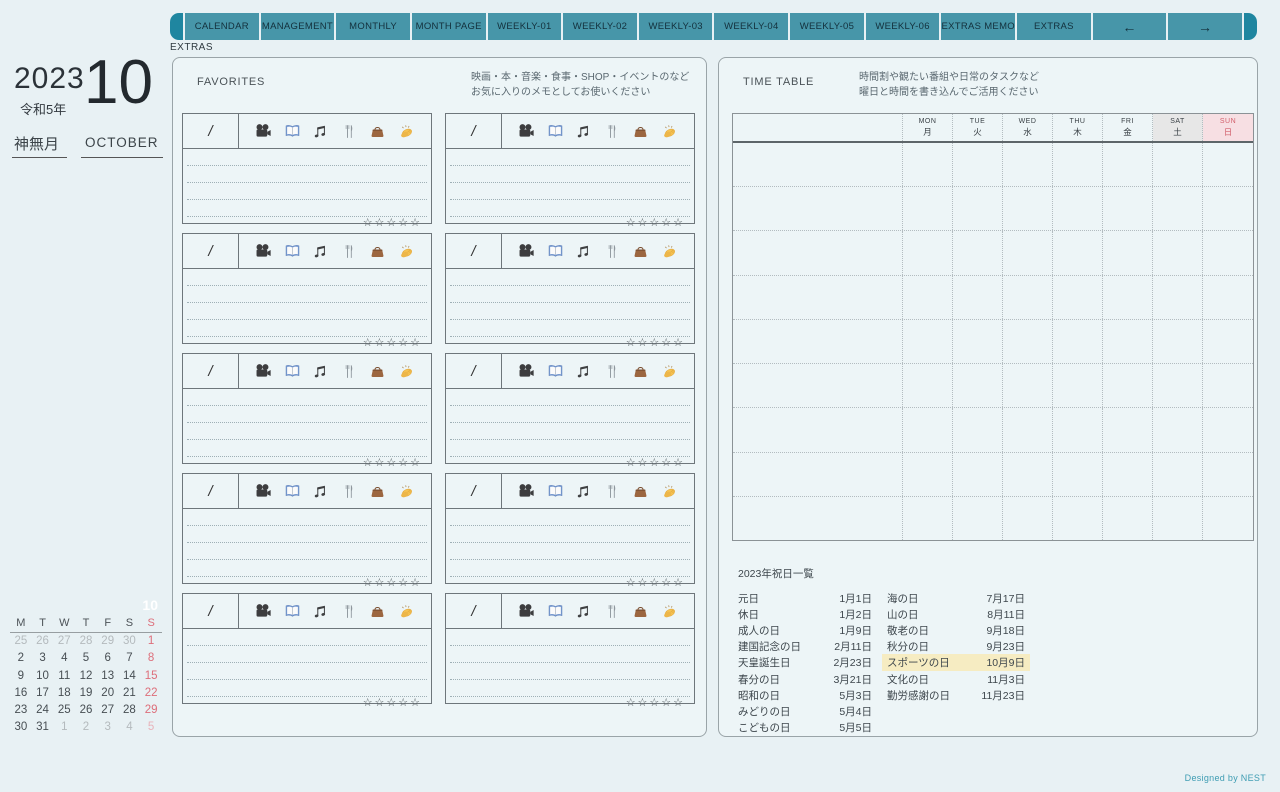  What do you see at coordinates (108, 658) in the screenshot?
I see `calendar-day: 6` at bounding box center [108, 658].